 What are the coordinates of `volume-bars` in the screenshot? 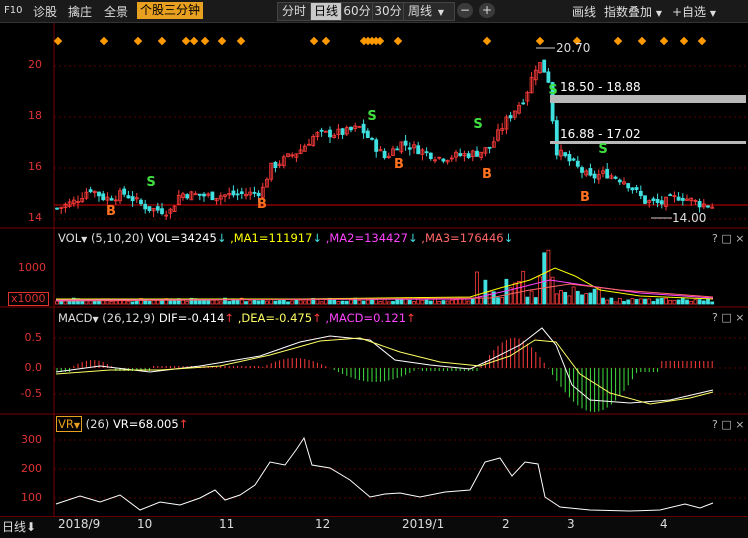 It's located at (385, 277).